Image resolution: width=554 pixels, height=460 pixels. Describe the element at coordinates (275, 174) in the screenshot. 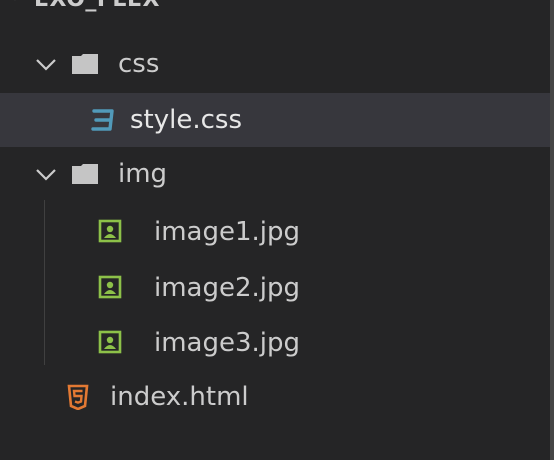

I see `tree-item-img-folder: img` at that location.